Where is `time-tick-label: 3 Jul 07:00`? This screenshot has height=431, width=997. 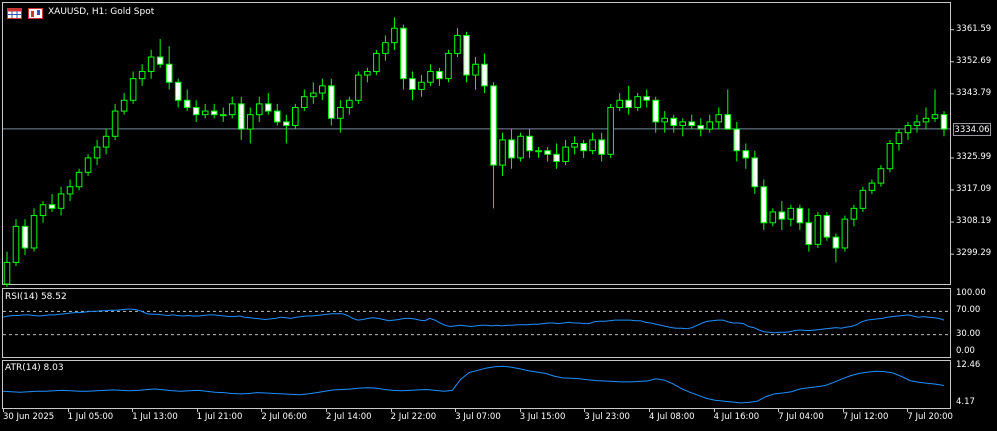 time-tick-label: 3 Jul 07:00 is located at coordinates (478, 417).